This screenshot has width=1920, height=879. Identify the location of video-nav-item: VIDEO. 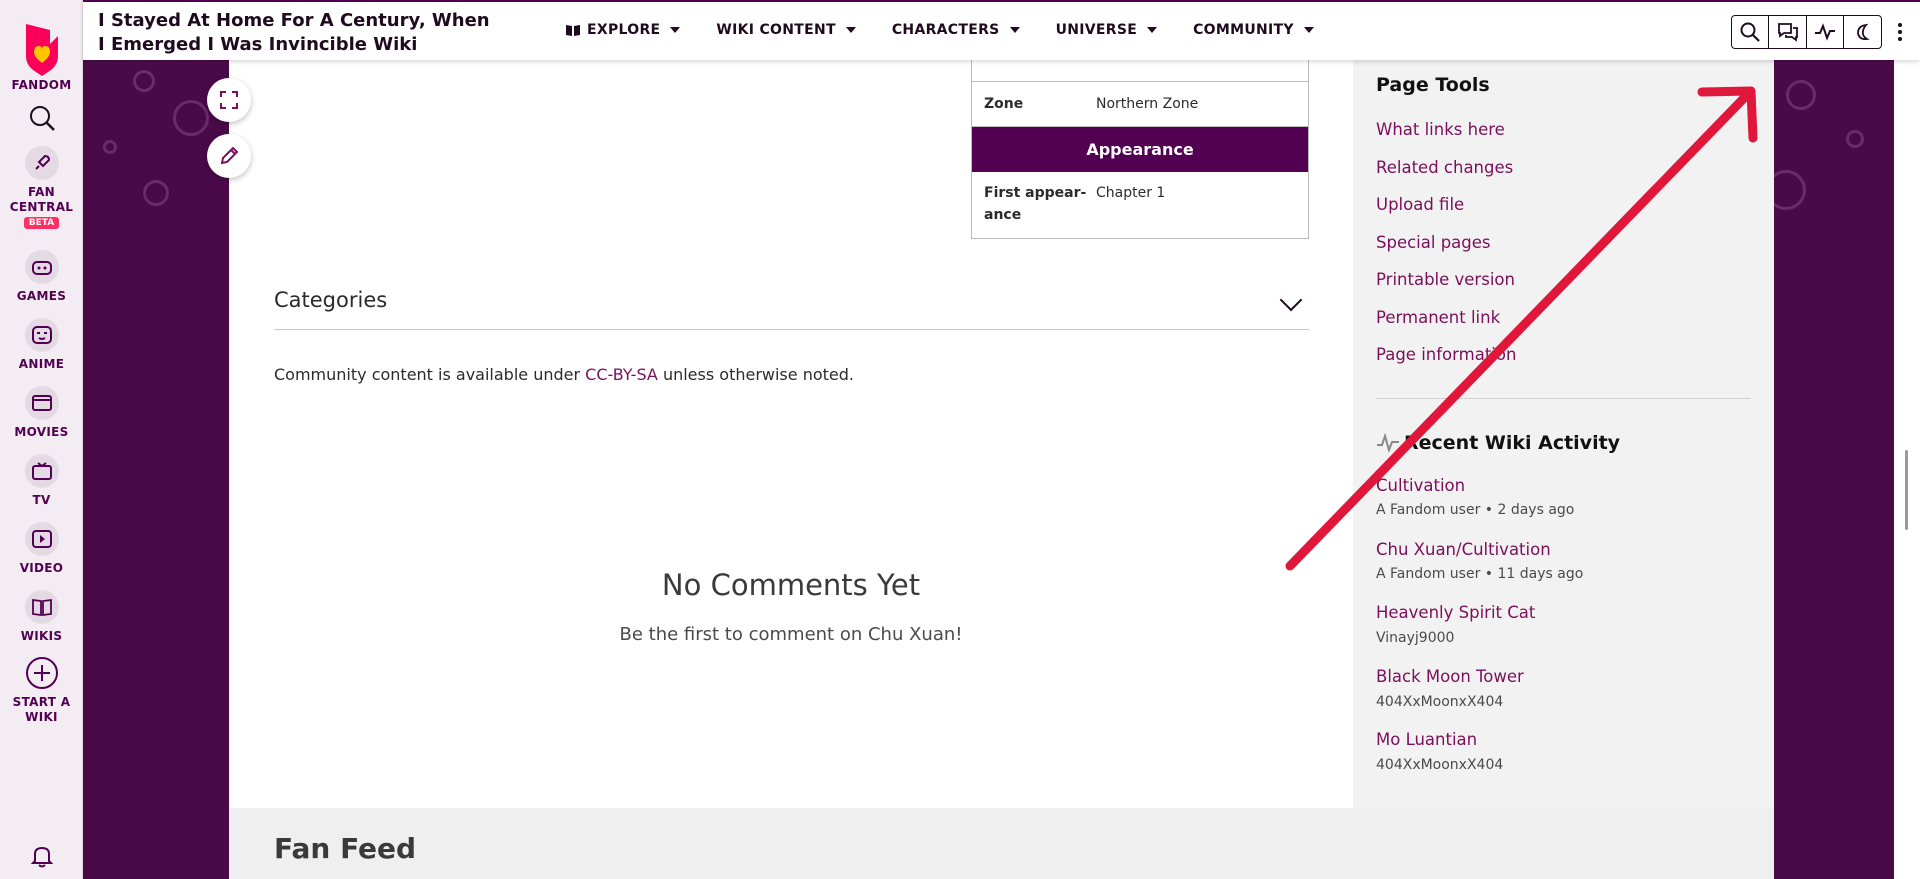
(41, 549).